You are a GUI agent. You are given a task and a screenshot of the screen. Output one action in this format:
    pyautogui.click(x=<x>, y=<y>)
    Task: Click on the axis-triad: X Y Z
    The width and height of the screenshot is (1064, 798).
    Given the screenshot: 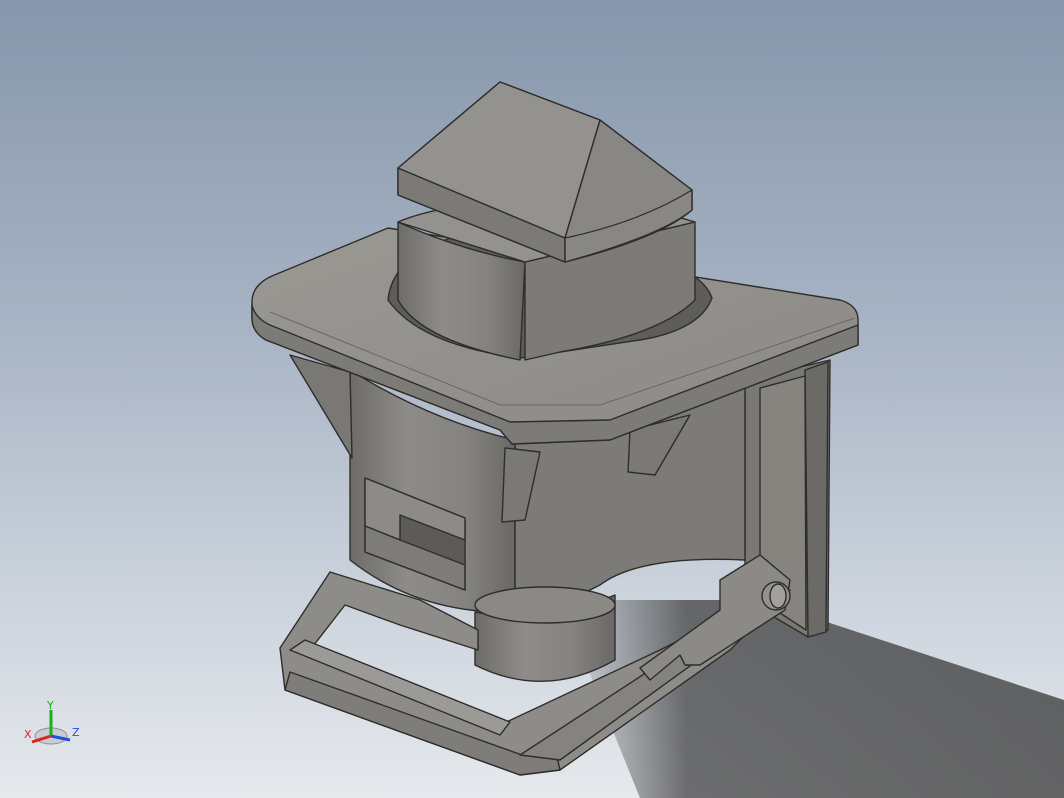 What is the action you would take?
    pyautogui.click(x=53, y=729)
    